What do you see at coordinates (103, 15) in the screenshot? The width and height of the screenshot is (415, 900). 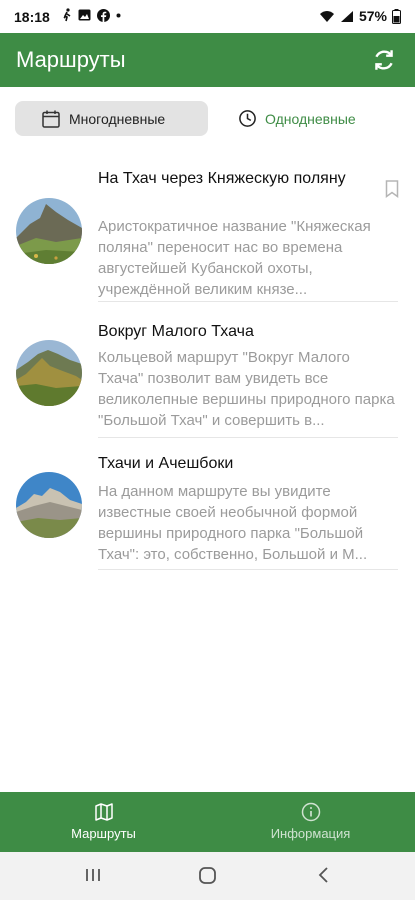 I see `facebook-icon` at bounding box center [103, 15].